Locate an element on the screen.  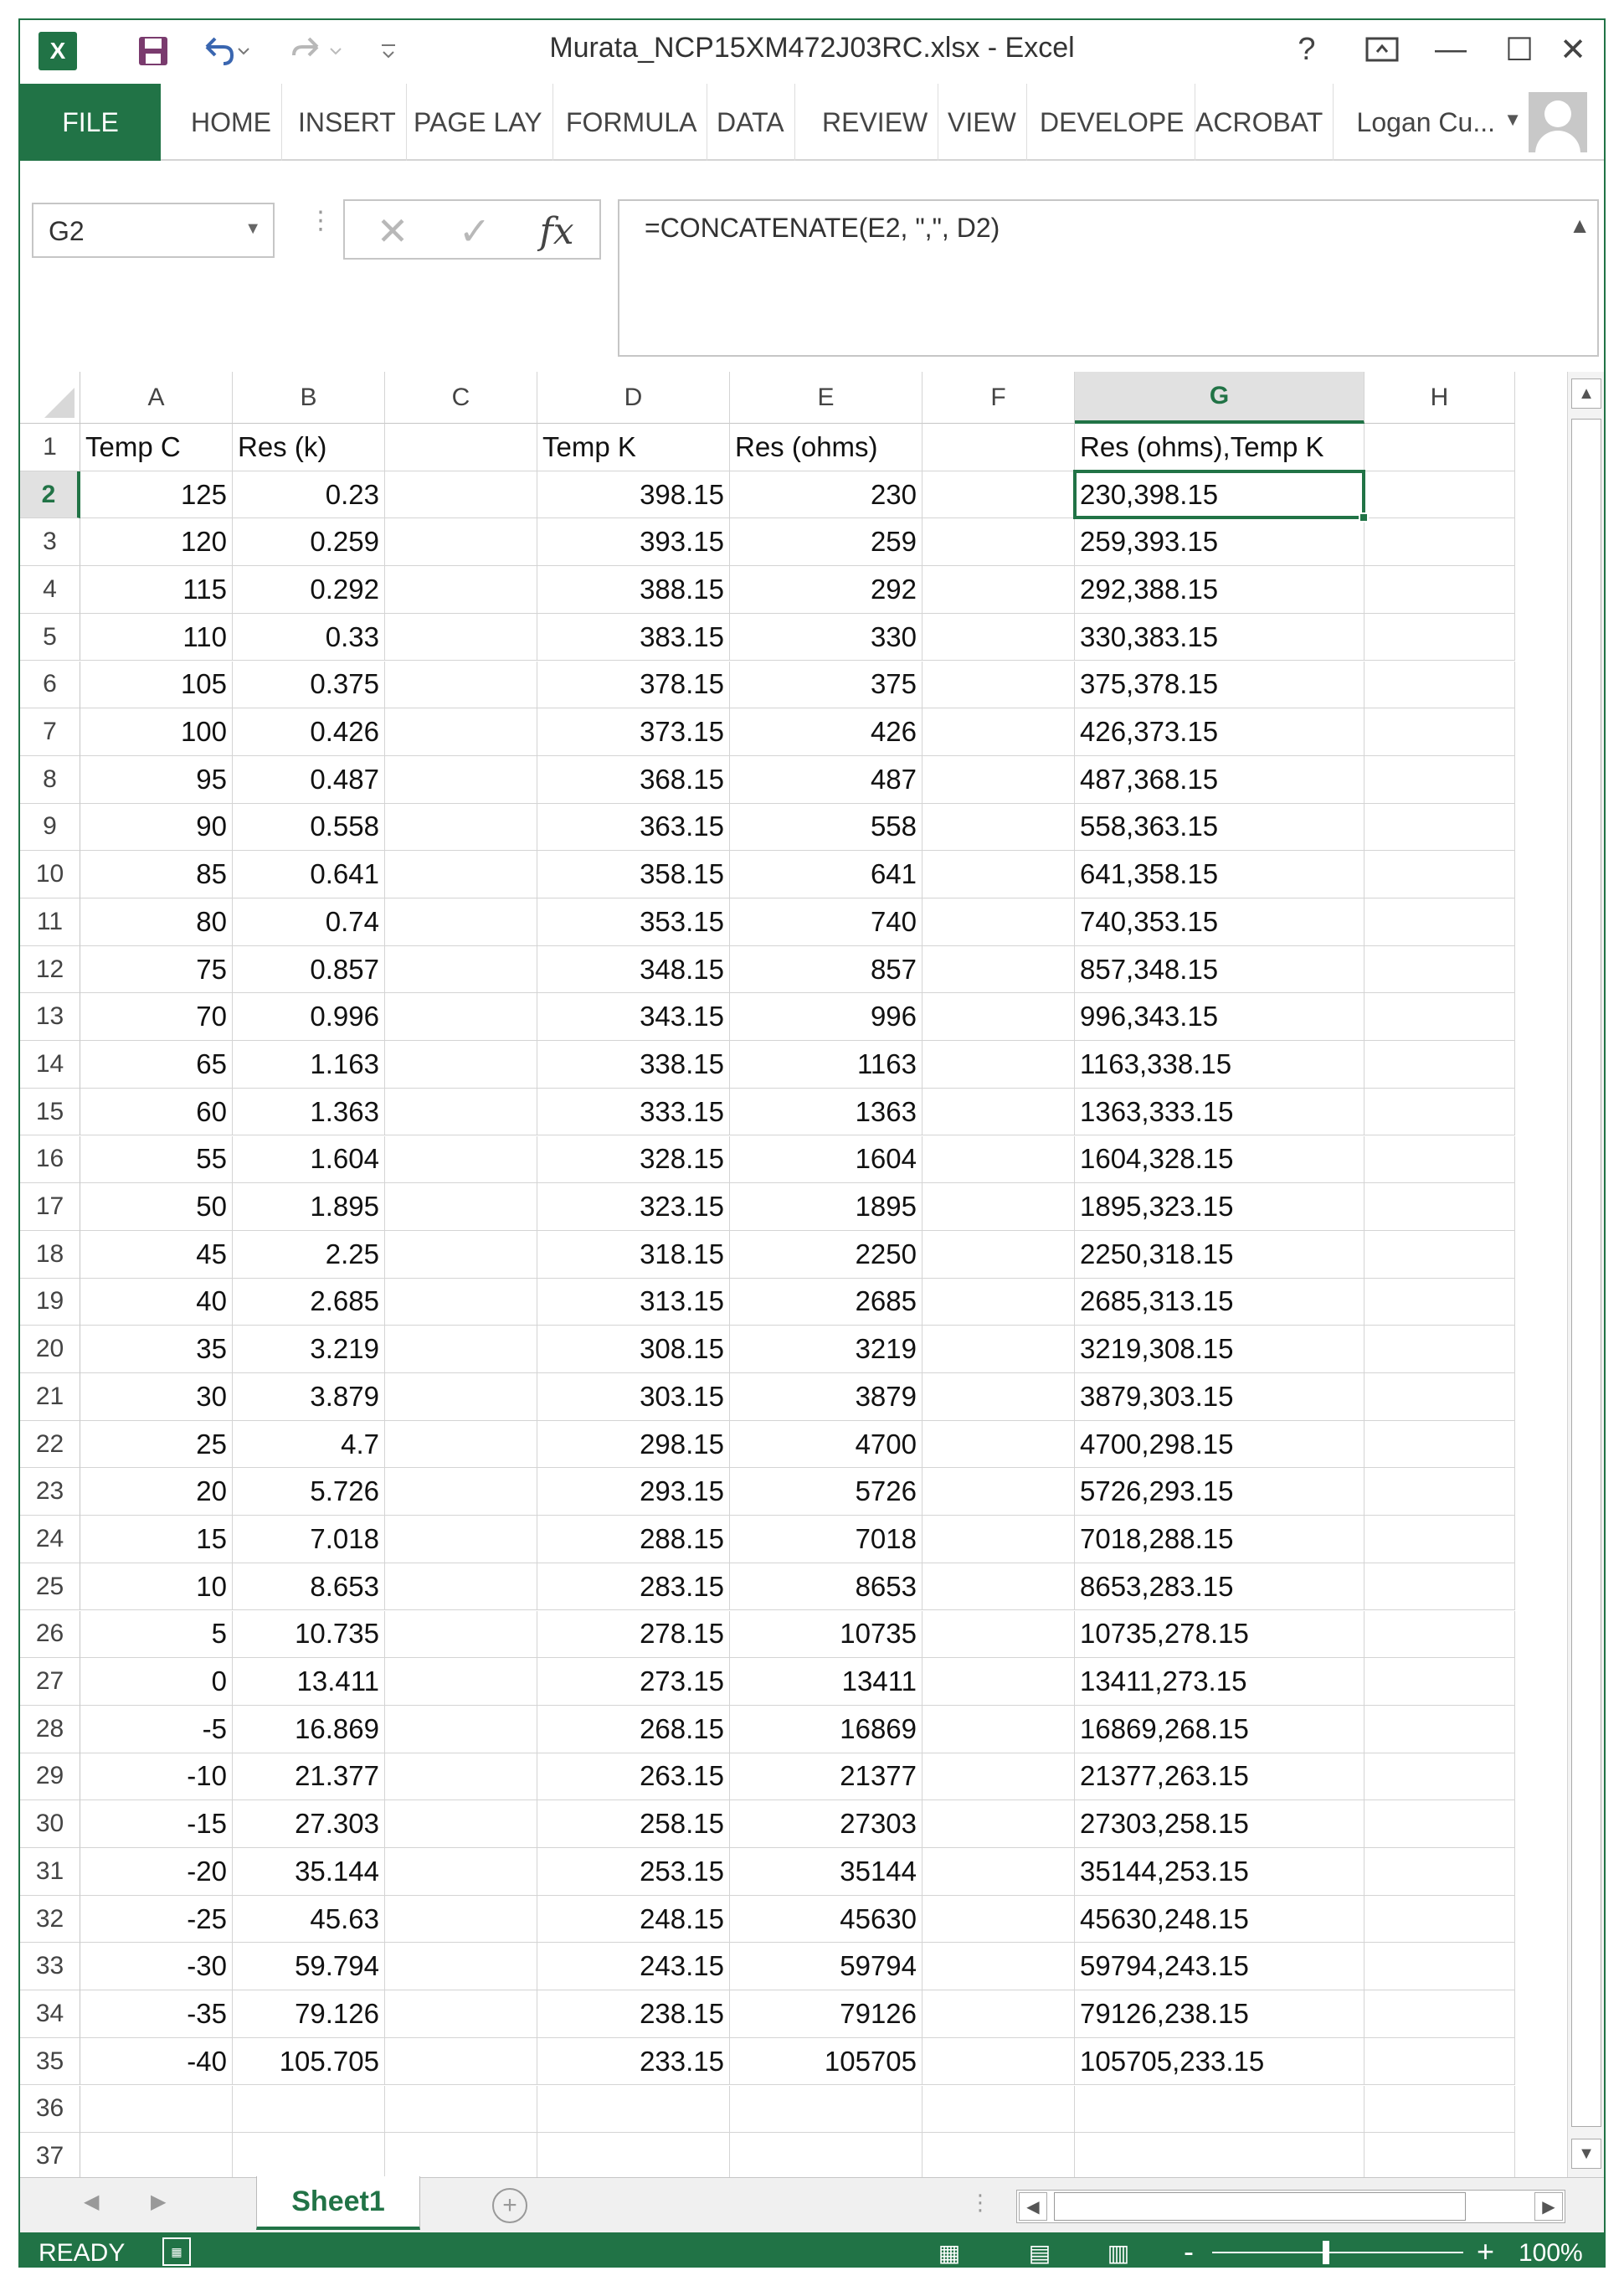
cell-e23: 5726 is located at coordinates (826, 1492).